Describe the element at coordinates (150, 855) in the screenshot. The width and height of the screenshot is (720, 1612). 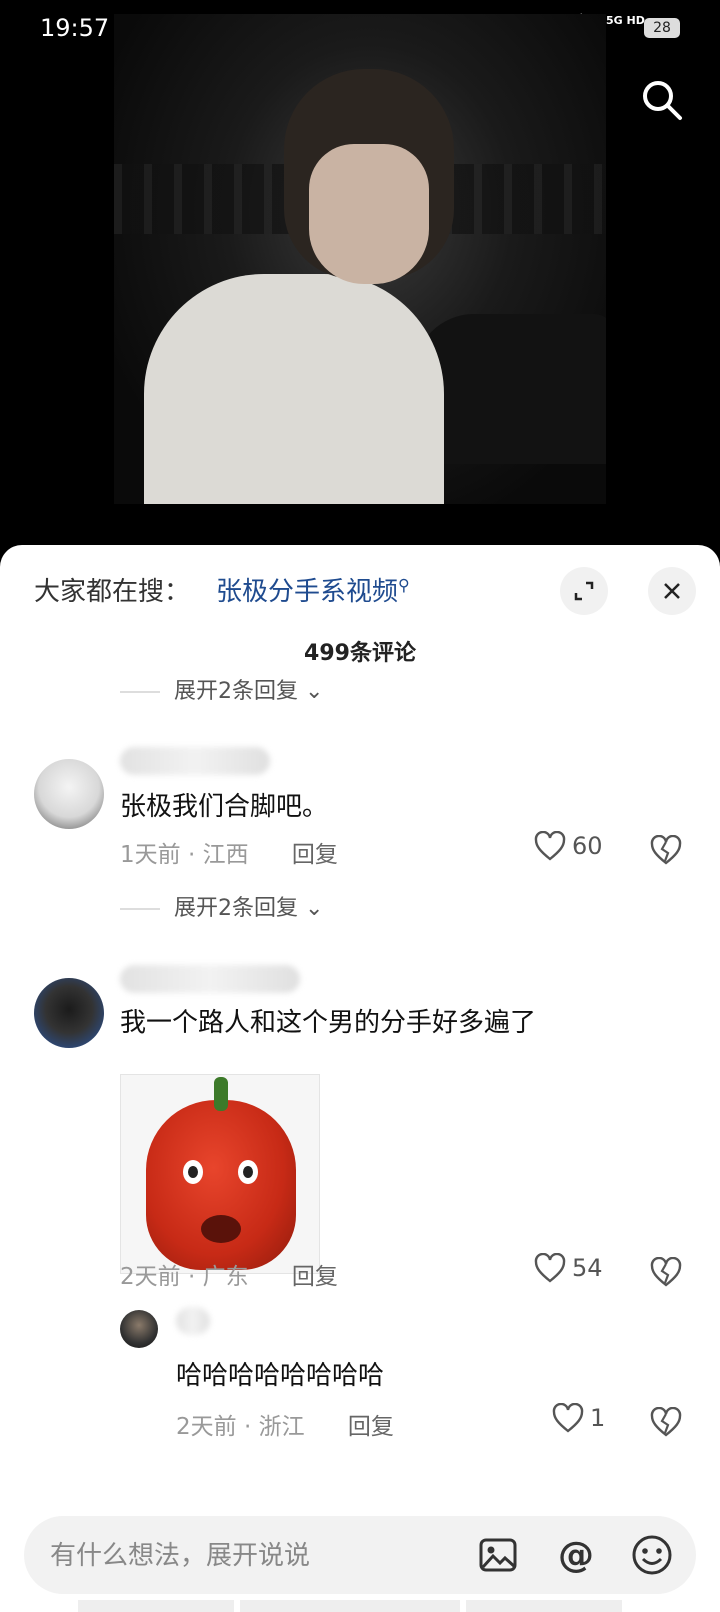
I see `comment-time: 1天前` at that location.